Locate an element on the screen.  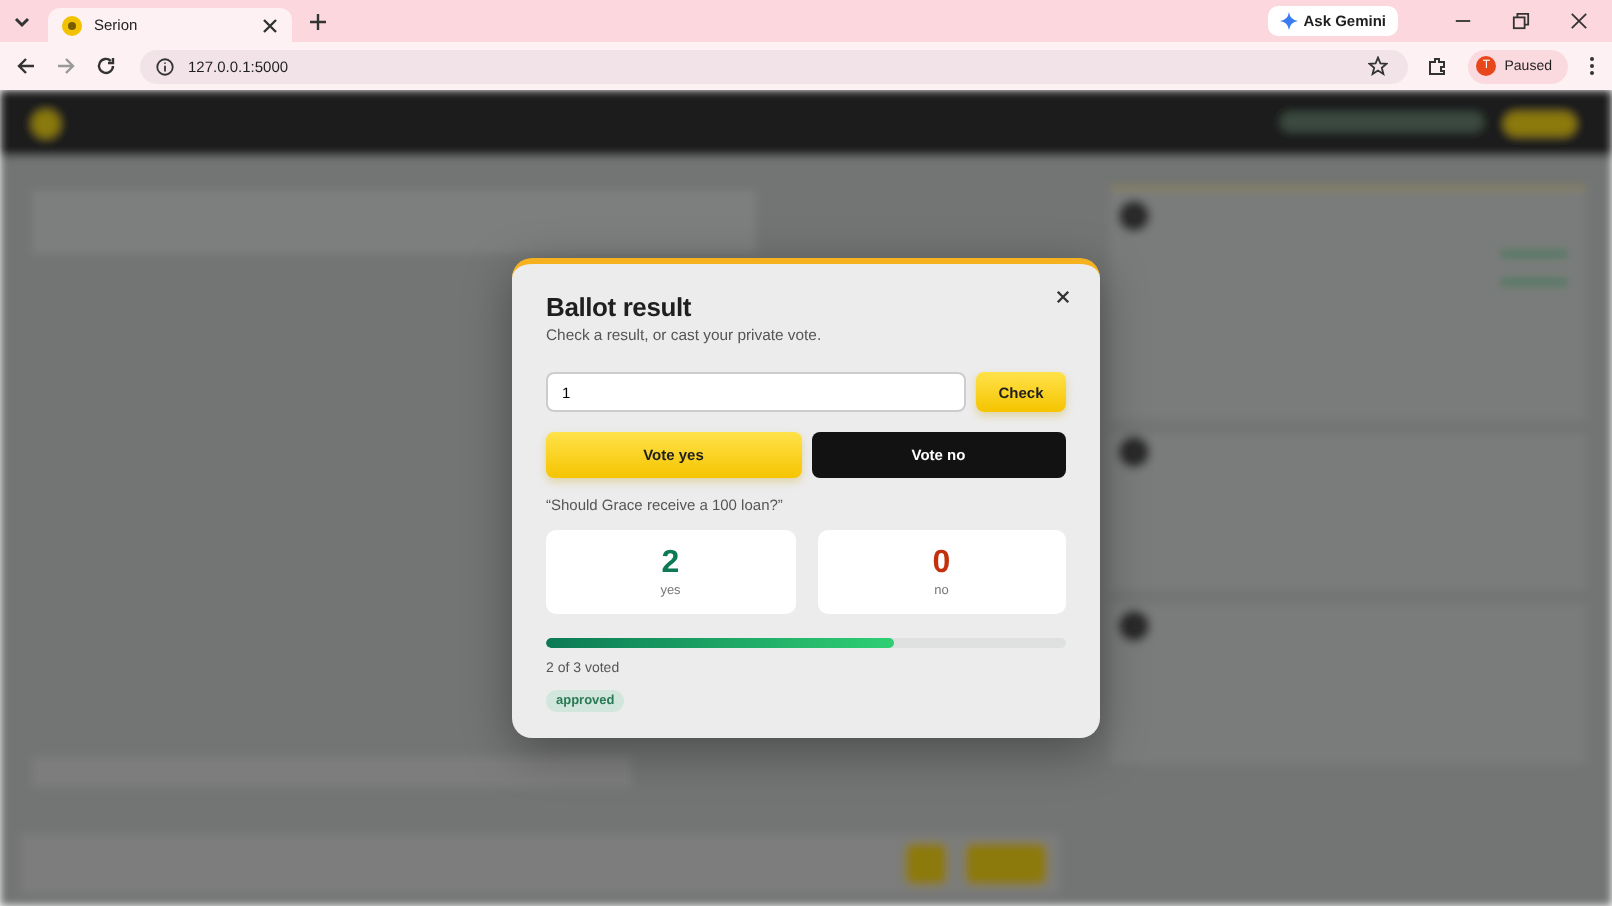
new-tab-icon is located at coordinates (318, 21).